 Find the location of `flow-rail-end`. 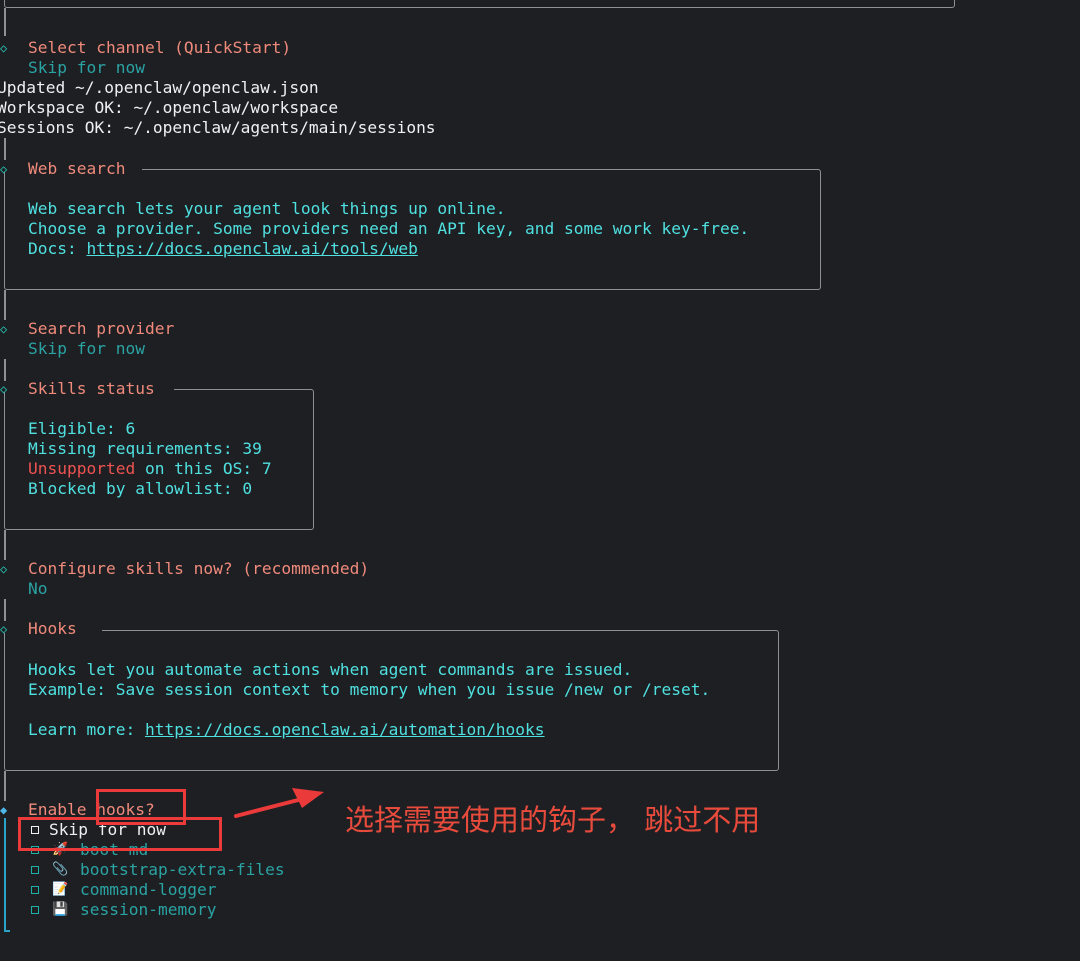

flow-rail-end is located at coordinates (7, 931).